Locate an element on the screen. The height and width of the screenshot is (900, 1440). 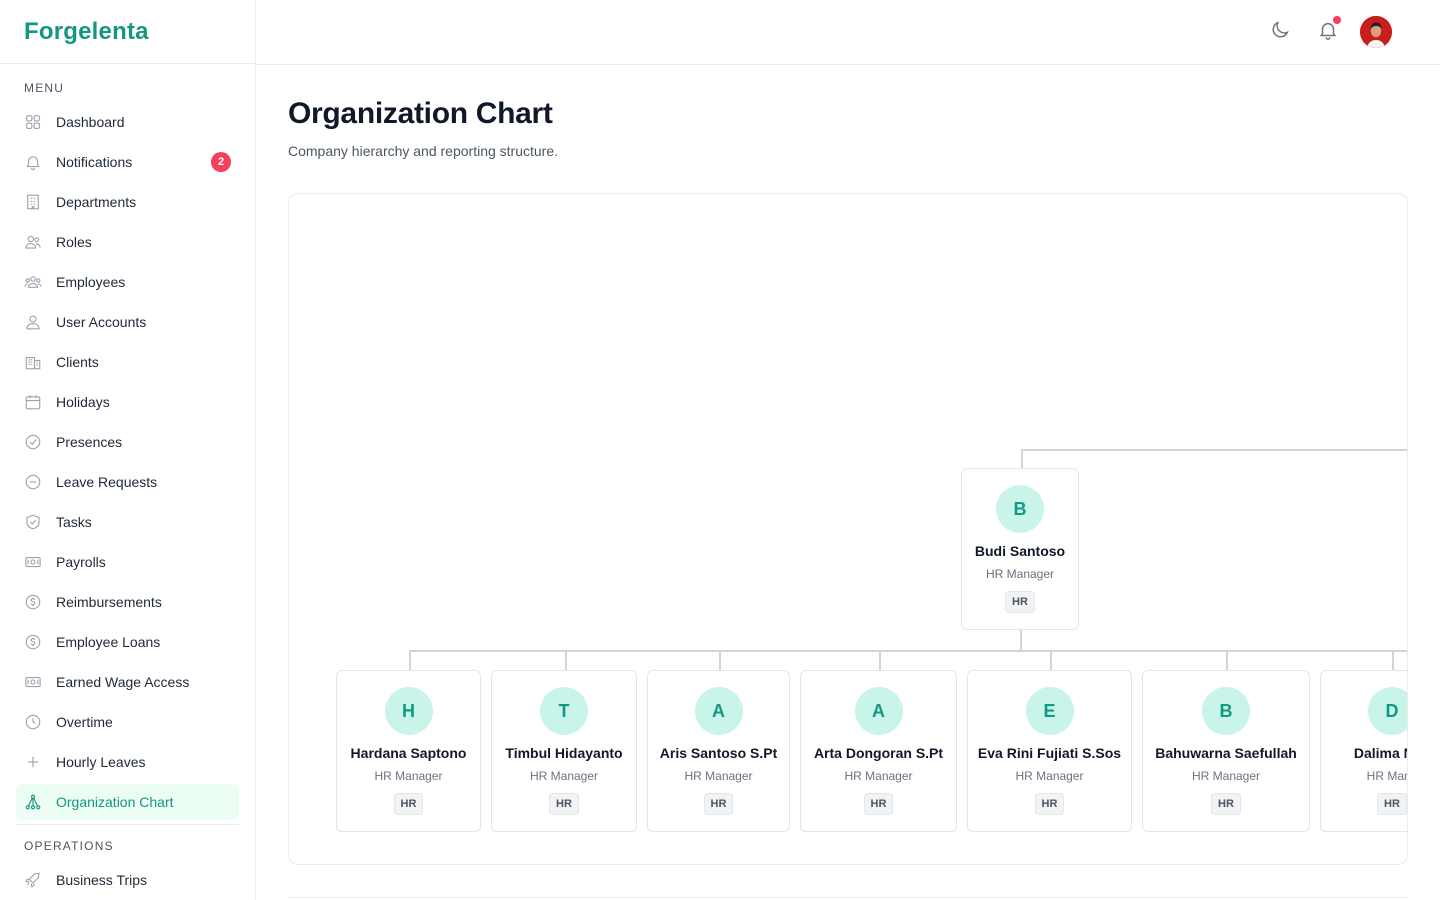
sidebar-item-leave-requests: Leave Requests is located at coordinates (127, 482).